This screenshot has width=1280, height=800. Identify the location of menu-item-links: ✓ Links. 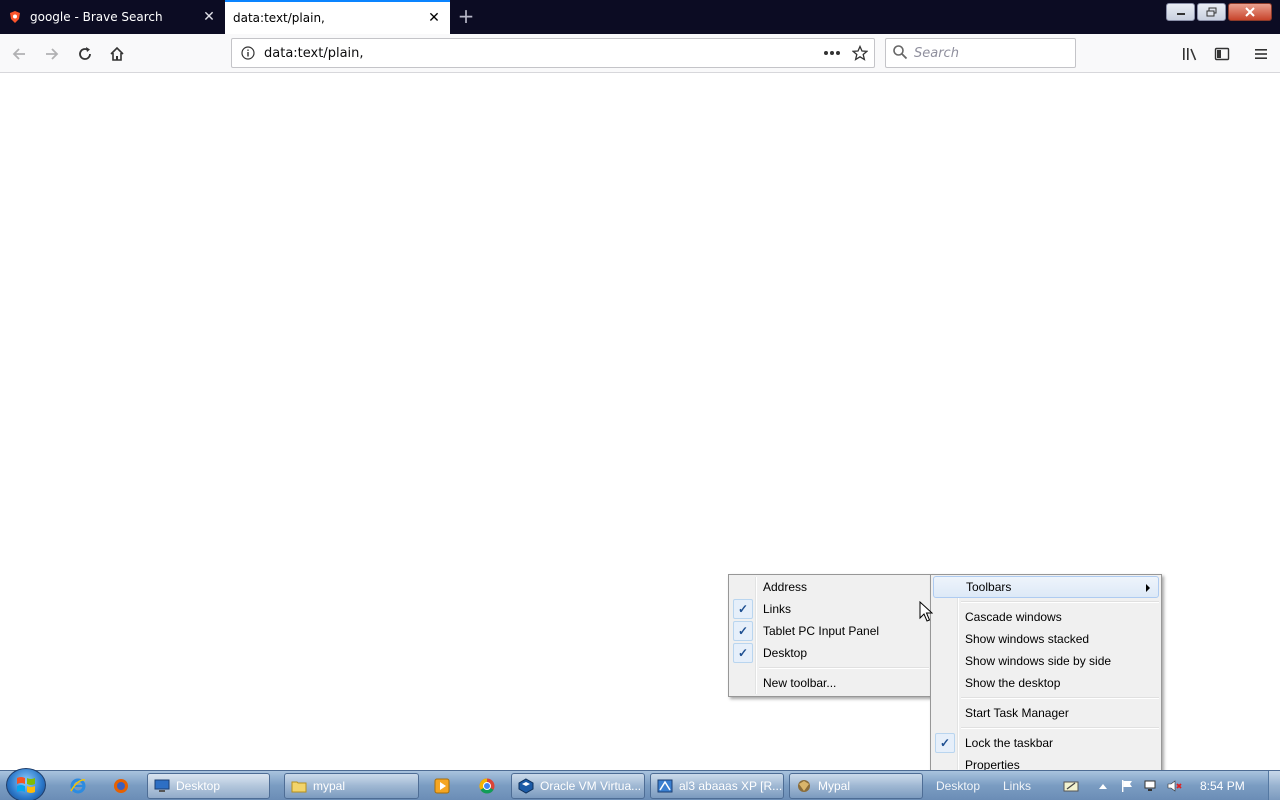
(830, 609).